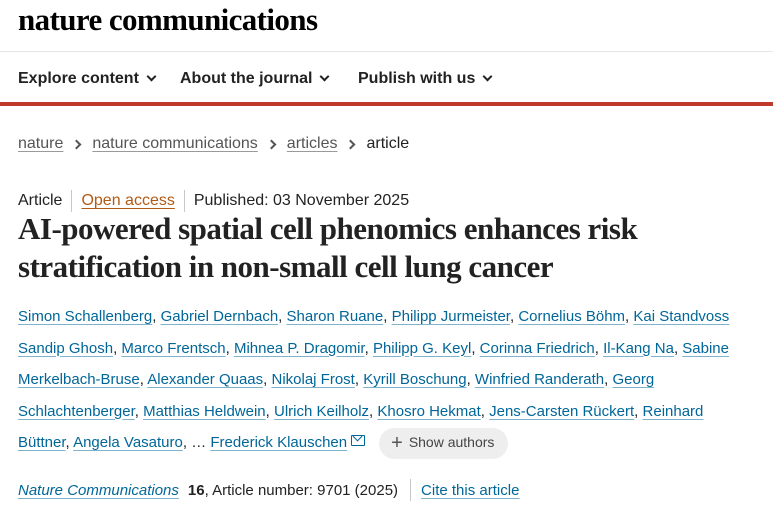  What do you see at coordinates (76, 411) in the screenshot?
I see `author-link: Schlachtenberger` at bounding box center [76, 411].